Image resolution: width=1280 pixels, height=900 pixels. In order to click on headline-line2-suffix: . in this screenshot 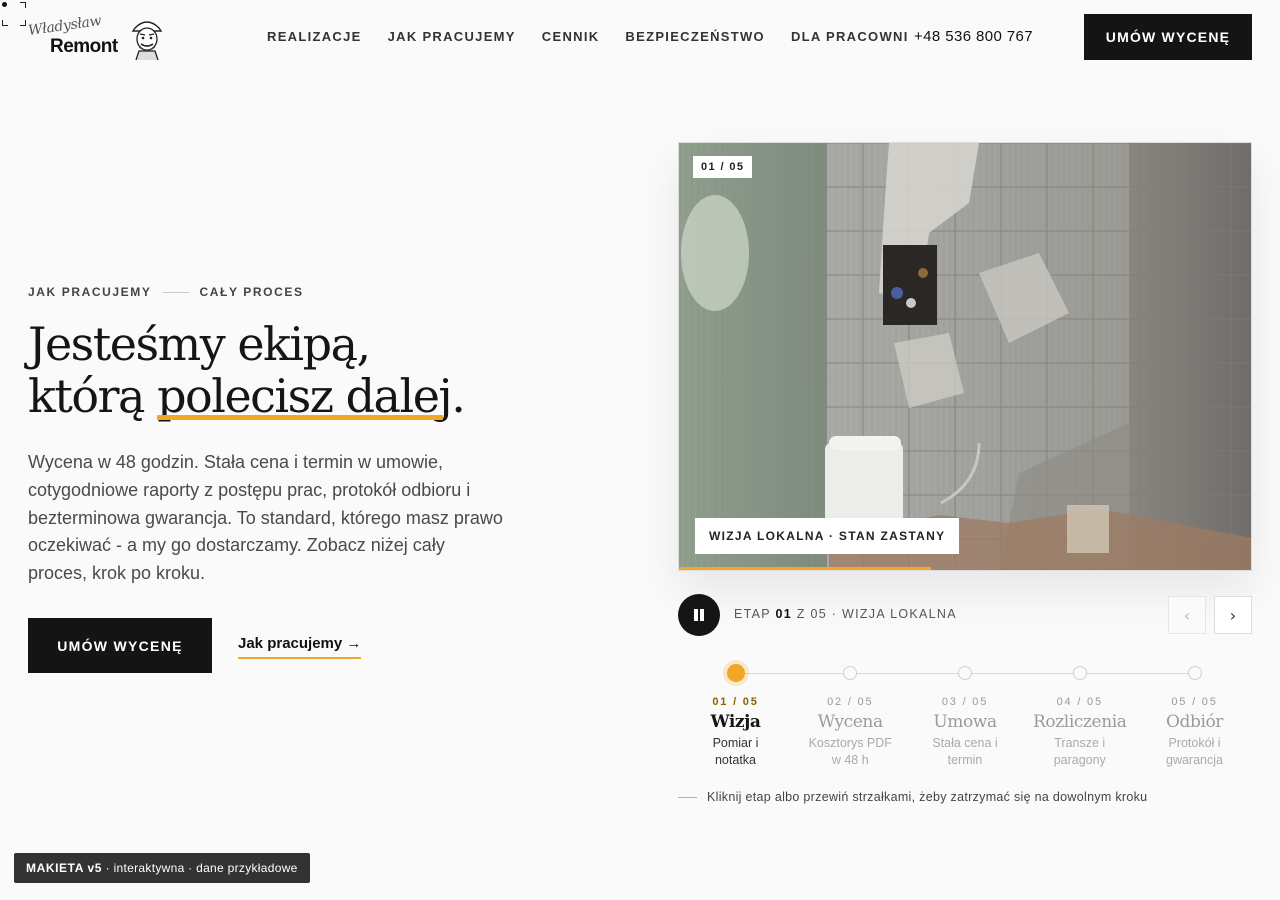, I will do `click(458, 396)`.